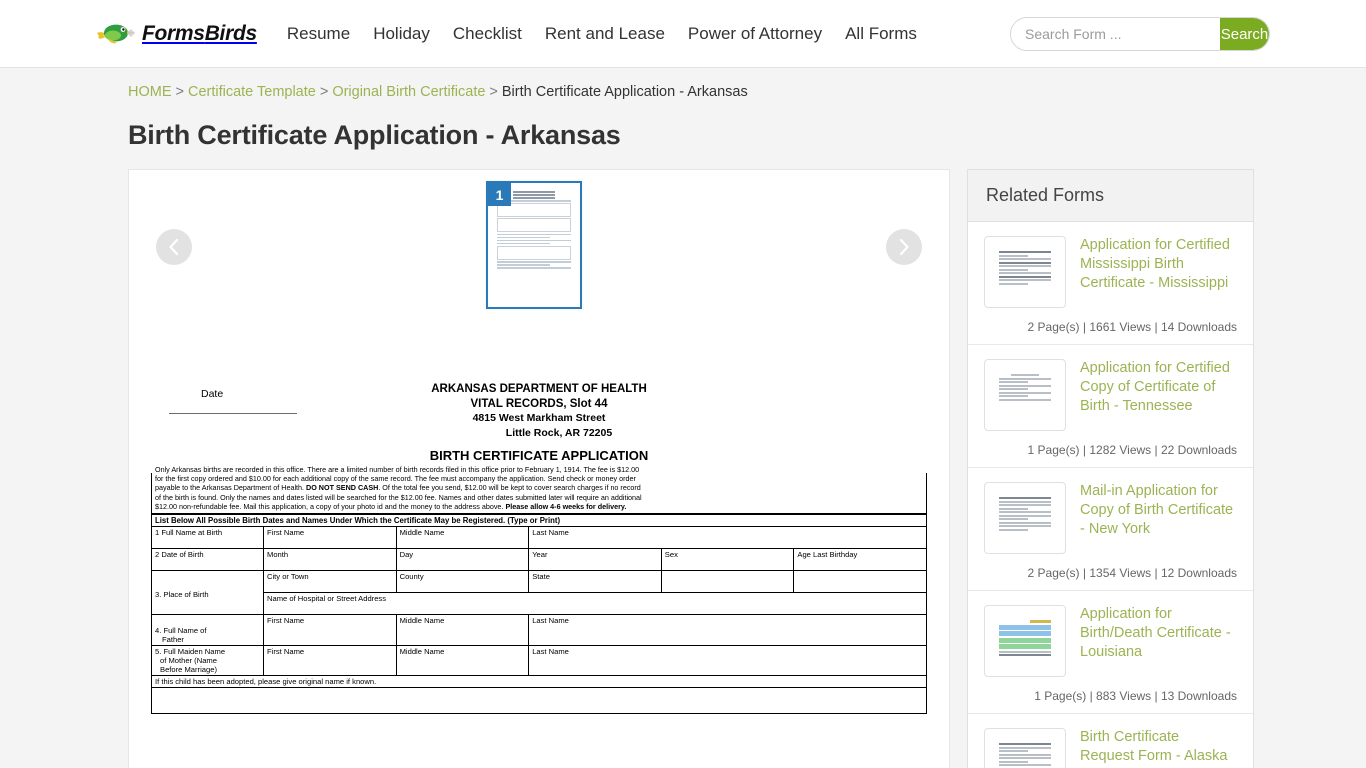 This screenshot has height=768, width=1366. Describe the element at coordinates (207, 593) in the screenshot. I see `row-label-place-of-birth: 3. Place of Birth` at that location.